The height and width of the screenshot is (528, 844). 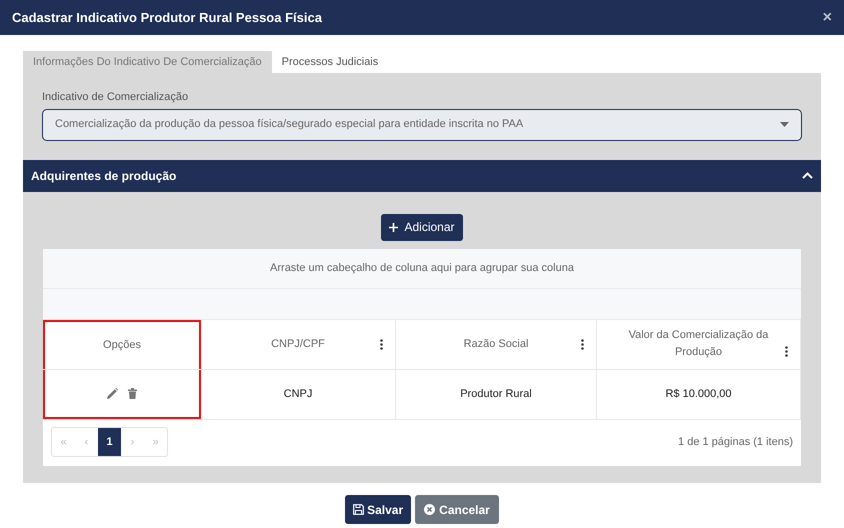 What do you see at coordinates (784, 124) in the screenshot?
I see `dropdown-caret-icon` at bounding box center [784, 124].